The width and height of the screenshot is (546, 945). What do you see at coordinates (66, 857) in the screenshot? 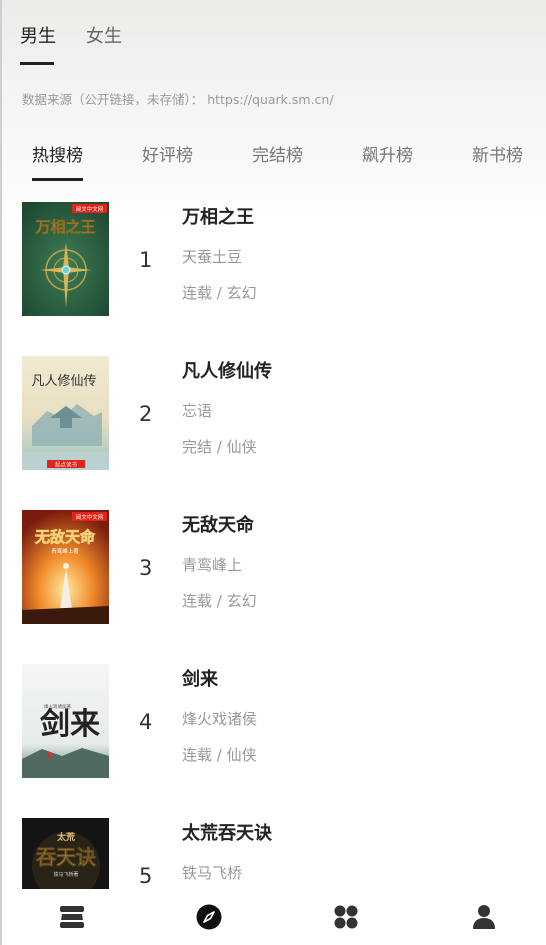
I see `svg-text: 吞天诀` at bounding box center [66, 857].